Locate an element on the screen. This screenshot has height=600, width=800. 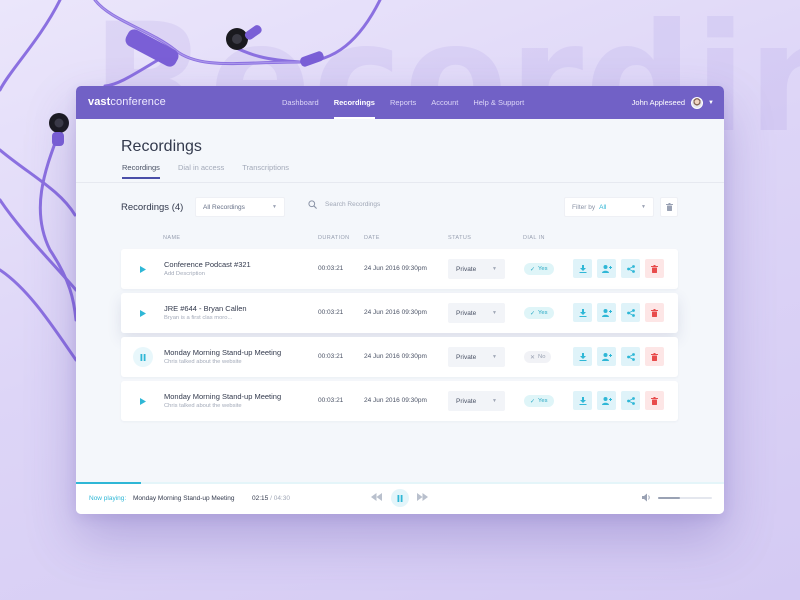
user-menu: John Appleseed ▼ is located at coordinates (673, 102).